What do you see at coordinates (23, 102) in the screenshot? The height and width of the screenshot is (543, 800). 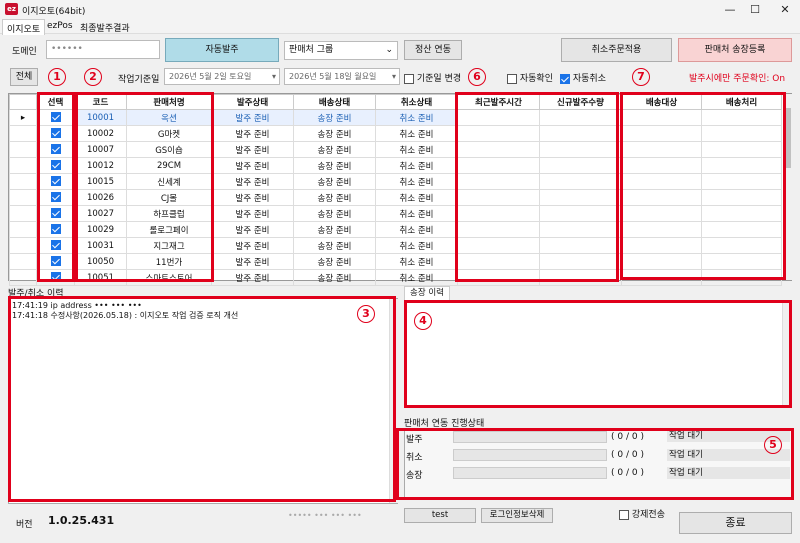 I see `row-indicator-header` at bounding box center [23, 102].